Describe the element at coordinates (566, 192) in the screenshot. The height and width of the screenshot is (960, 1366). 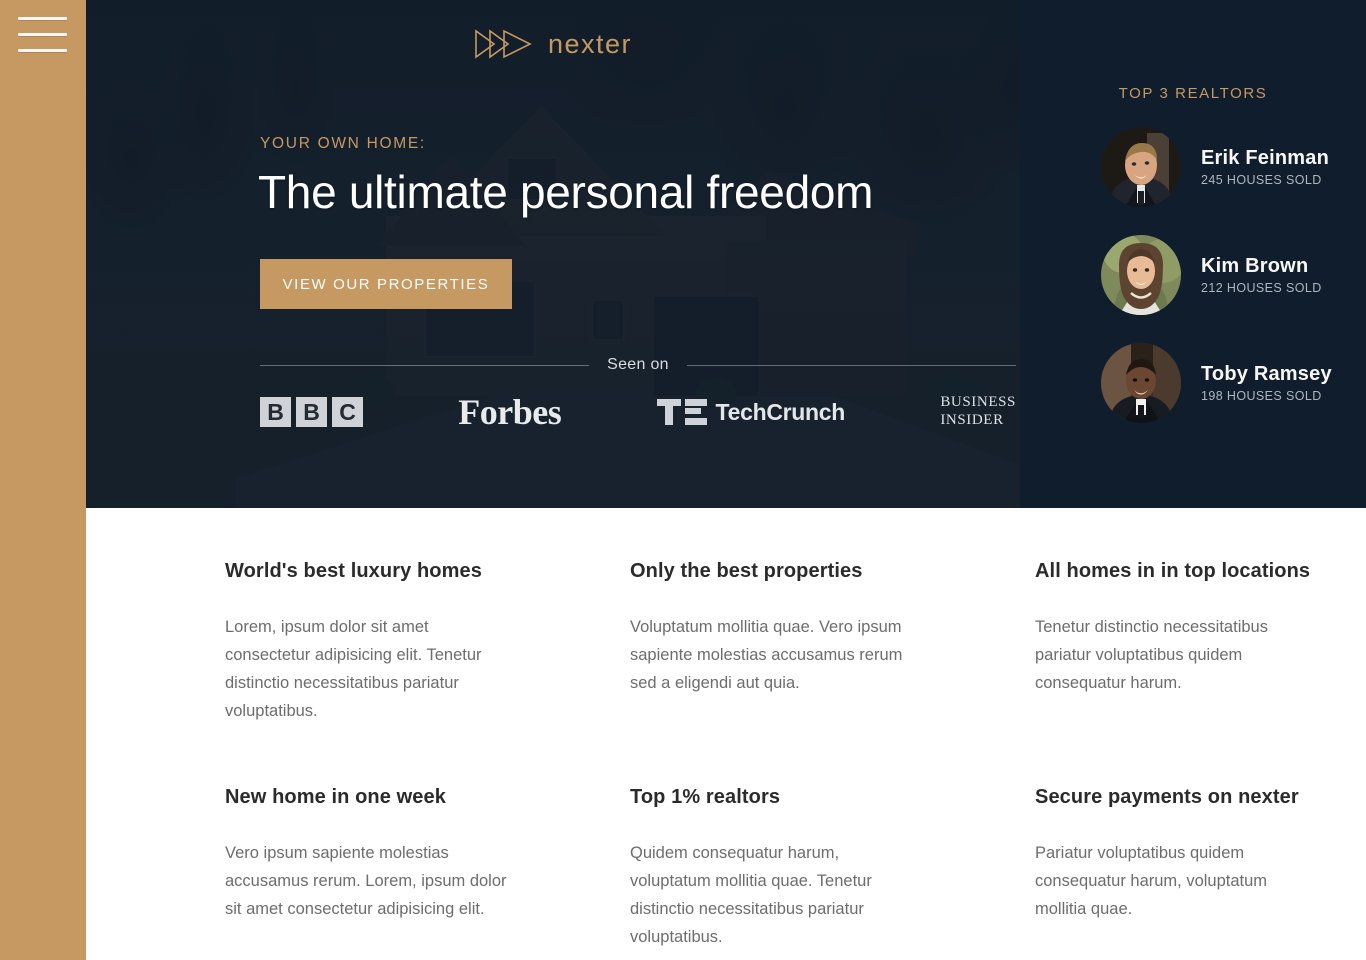
I see `hero-title: The ultimate personal freedom` at that location.